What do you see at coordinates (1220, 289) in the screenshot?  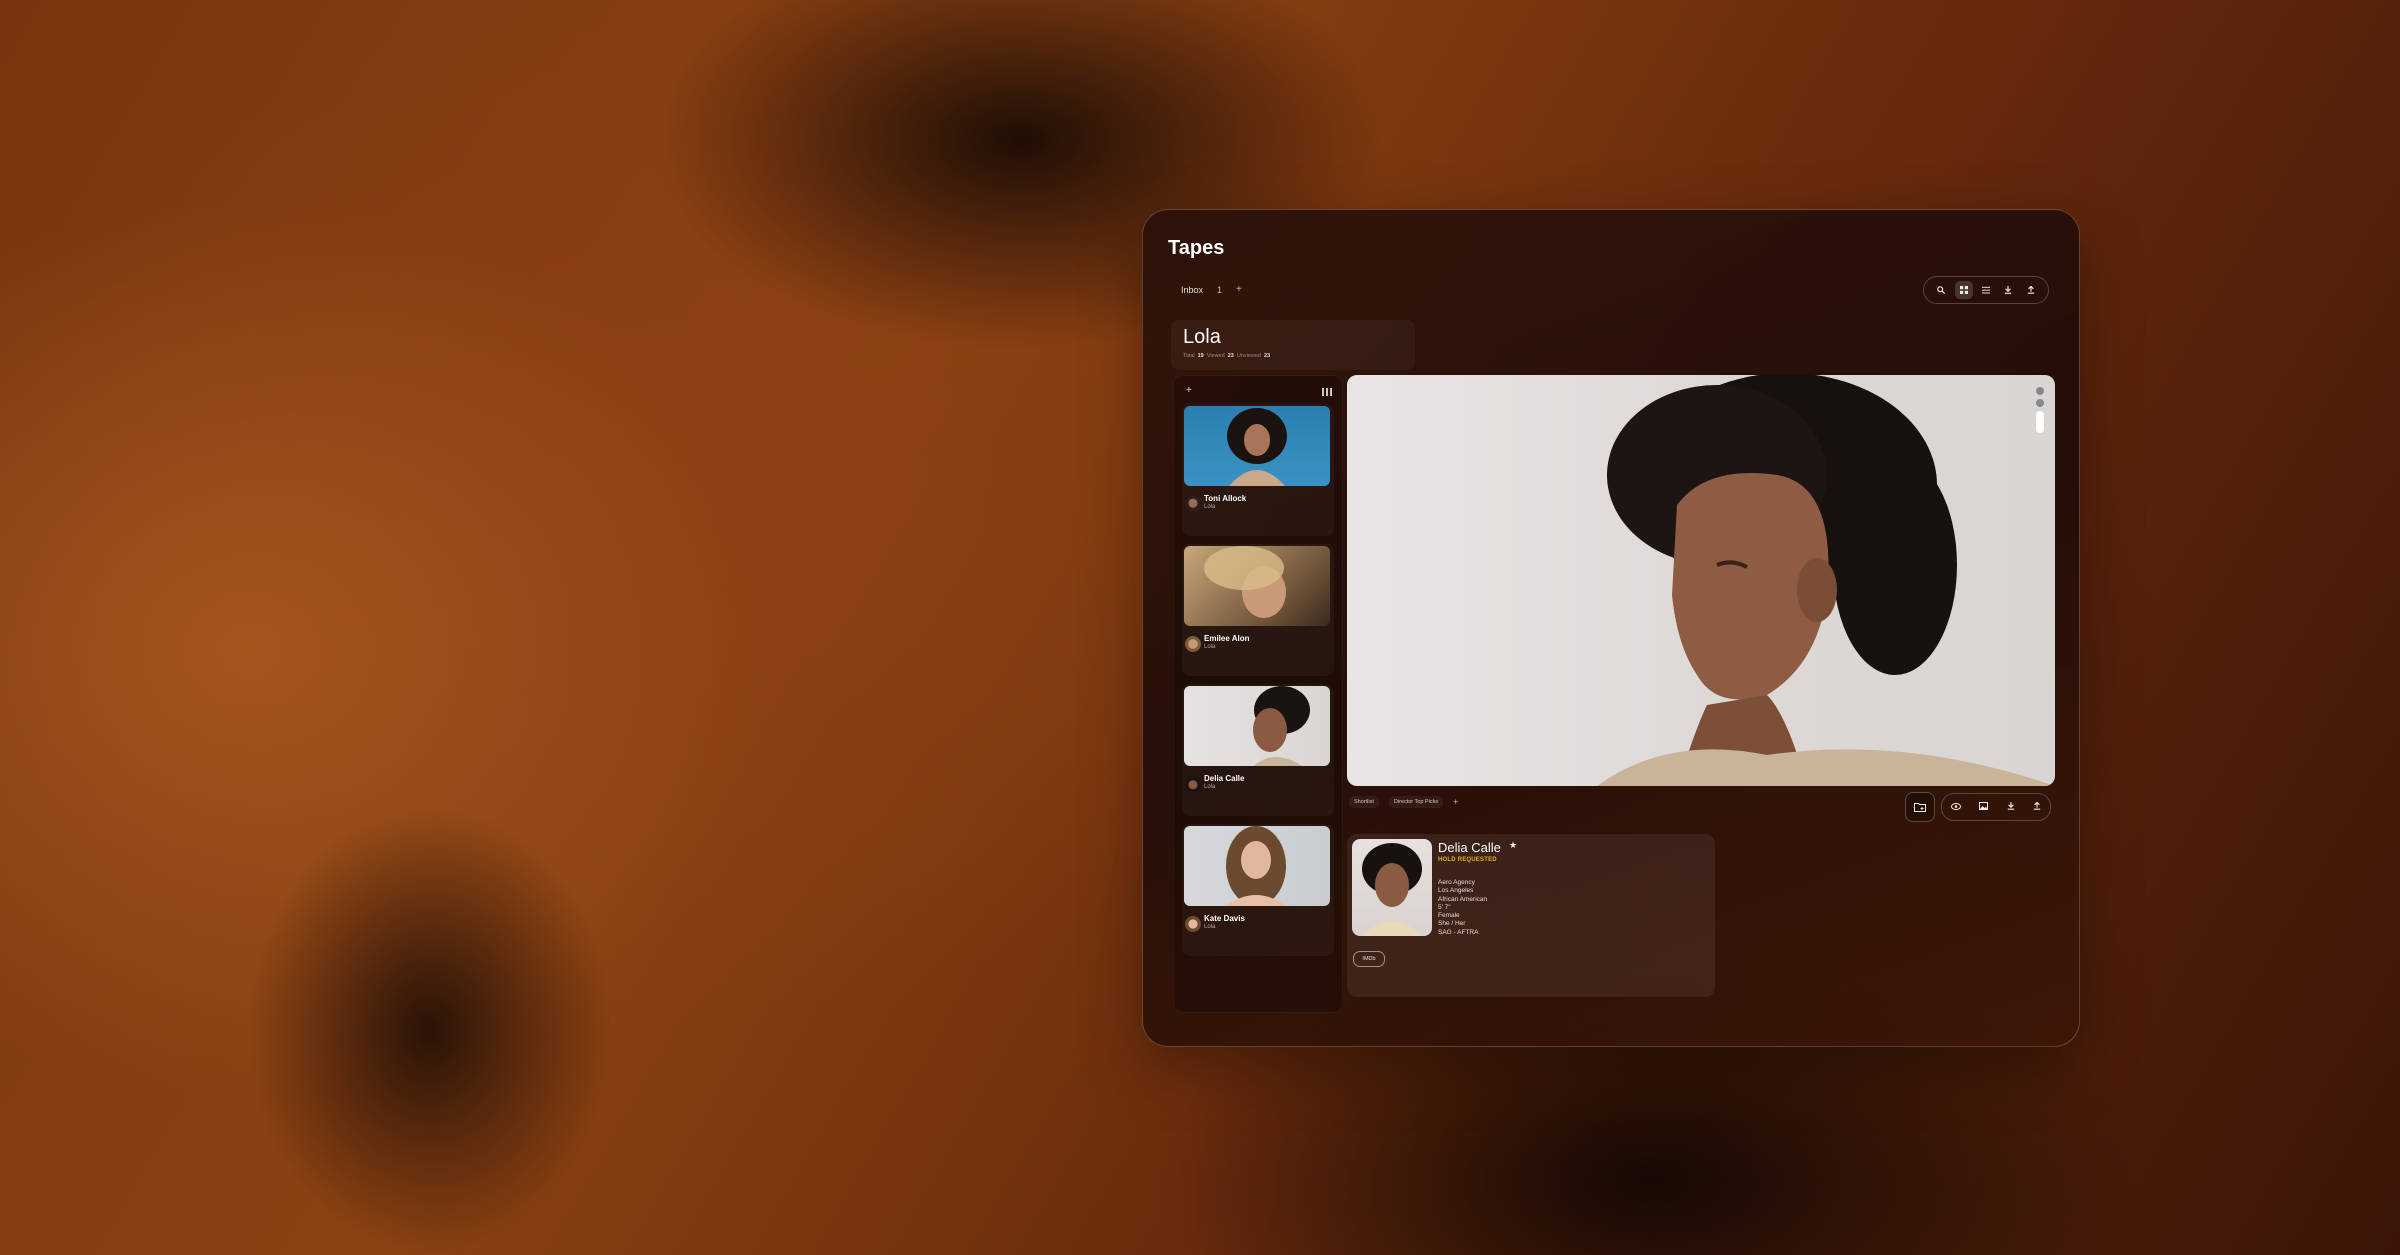 I see `inbox-count: 1` at bounding box center [1220, 289].